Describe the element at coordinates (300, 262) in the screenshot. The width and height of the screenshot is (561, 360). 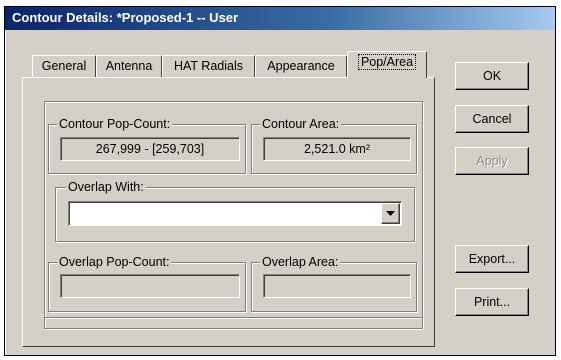
I see `overlap-area-label: Overlap Area:` at that location.